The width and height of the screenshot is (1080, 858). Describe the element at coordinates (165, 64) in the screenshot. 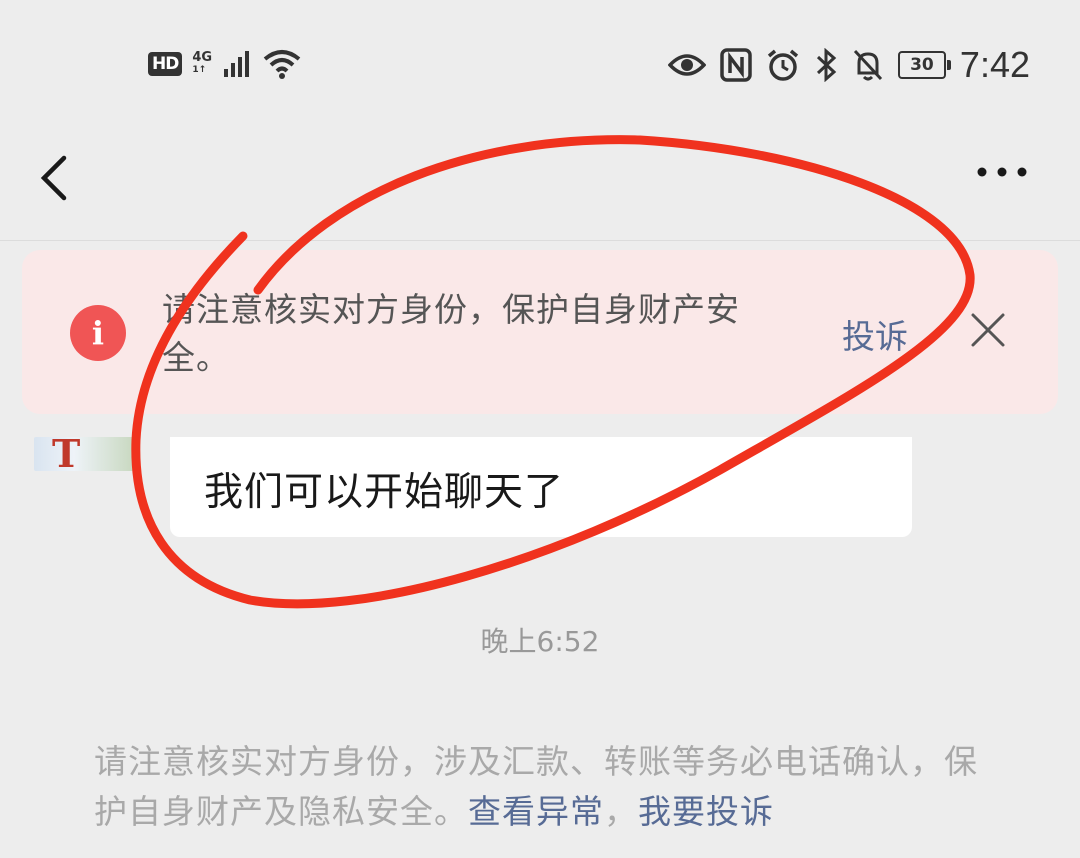

I see `hd-badge: HD` at that location.